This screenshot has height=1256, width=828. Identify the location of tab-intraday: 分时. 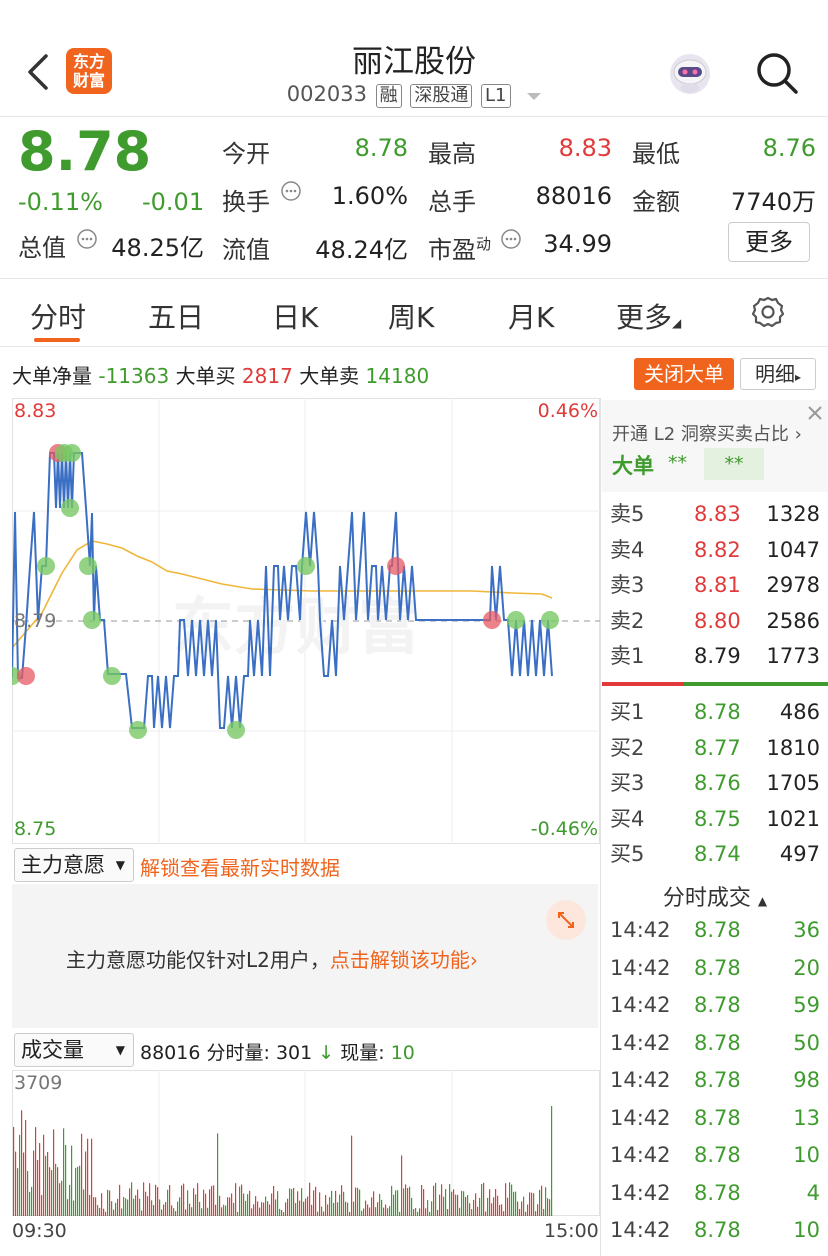
(58, 316).